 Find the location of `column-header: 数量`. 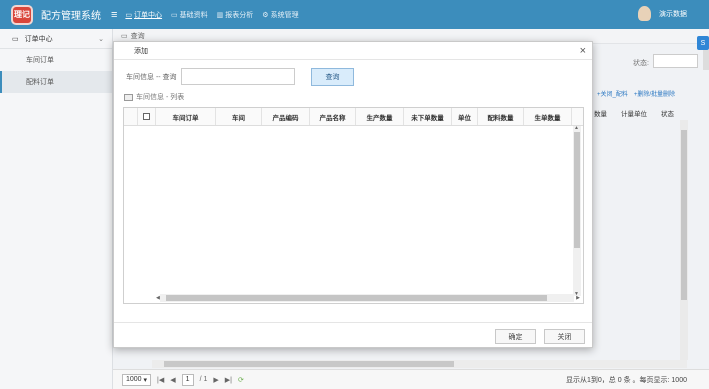

column-header: 数量 is located at coordinates (600, 114).